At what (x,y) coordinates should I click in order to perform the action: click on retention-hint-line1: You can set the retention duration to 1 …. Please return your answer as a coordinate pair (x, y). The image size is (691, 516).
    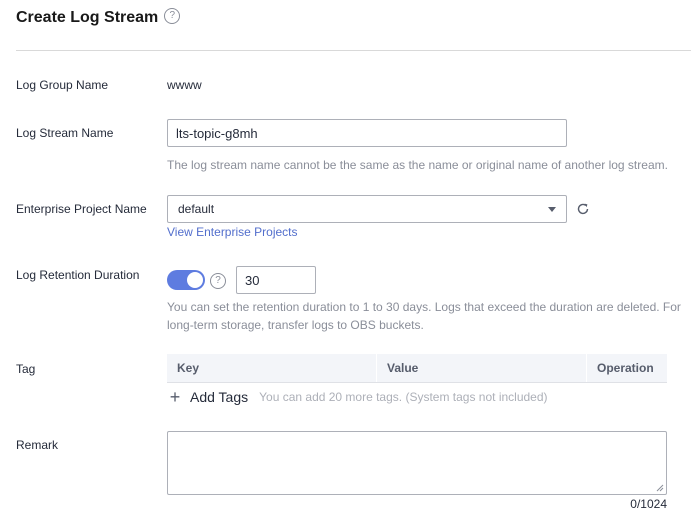
    Looking at the image, I should click on (424, 307).